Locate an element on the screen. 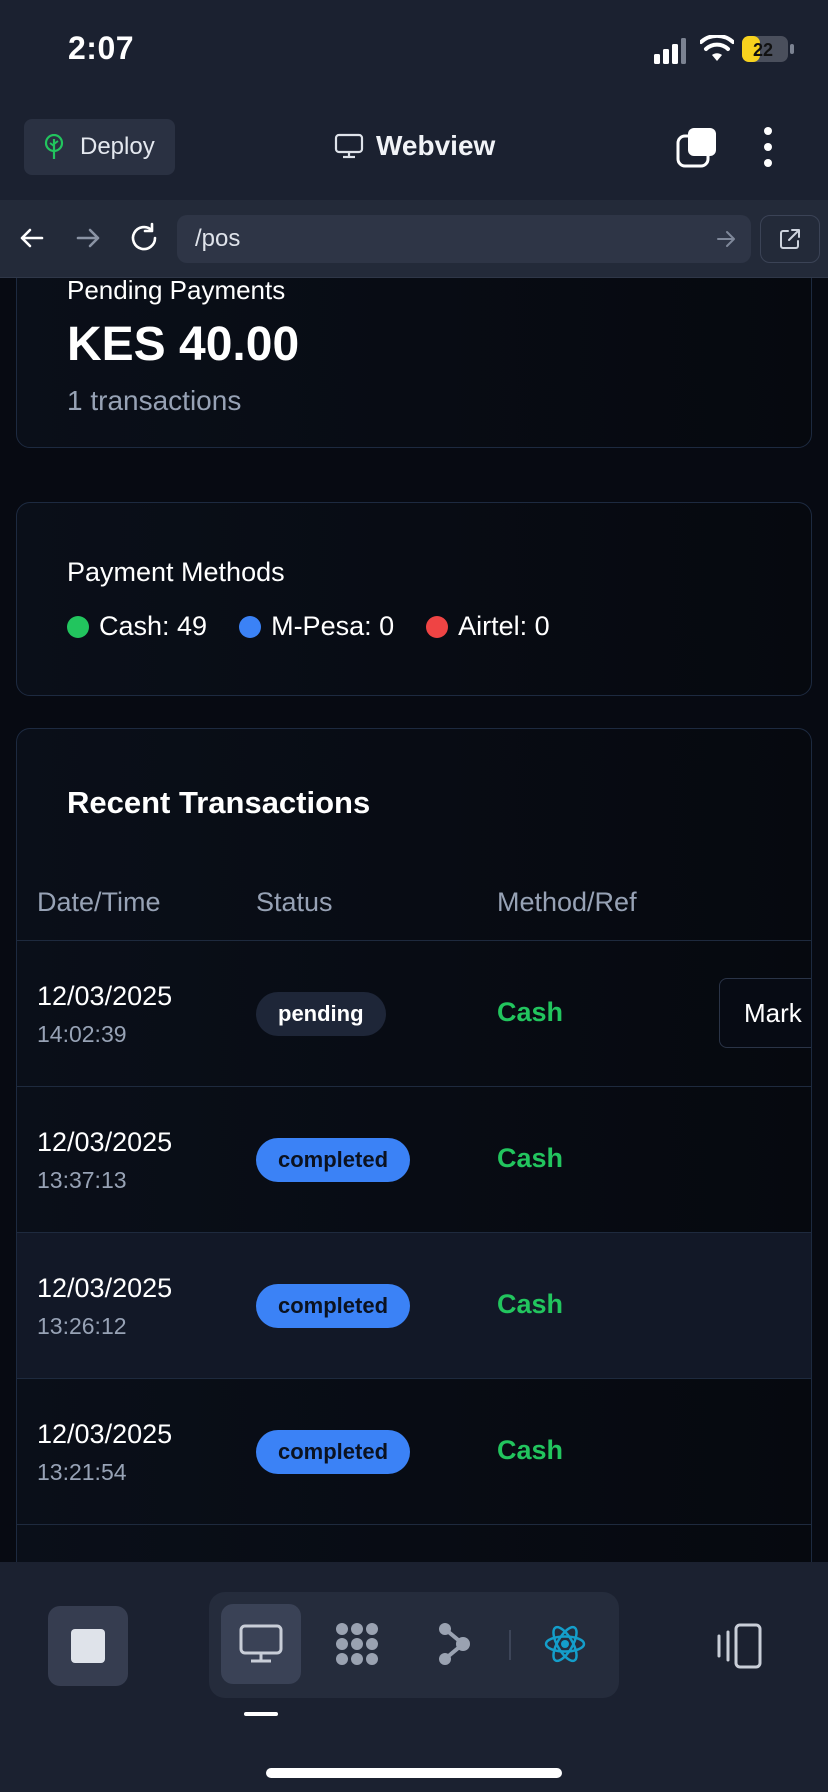 This screenshot has height=1792, width=828. red-dot-icon is located at coordinates (437, 626).